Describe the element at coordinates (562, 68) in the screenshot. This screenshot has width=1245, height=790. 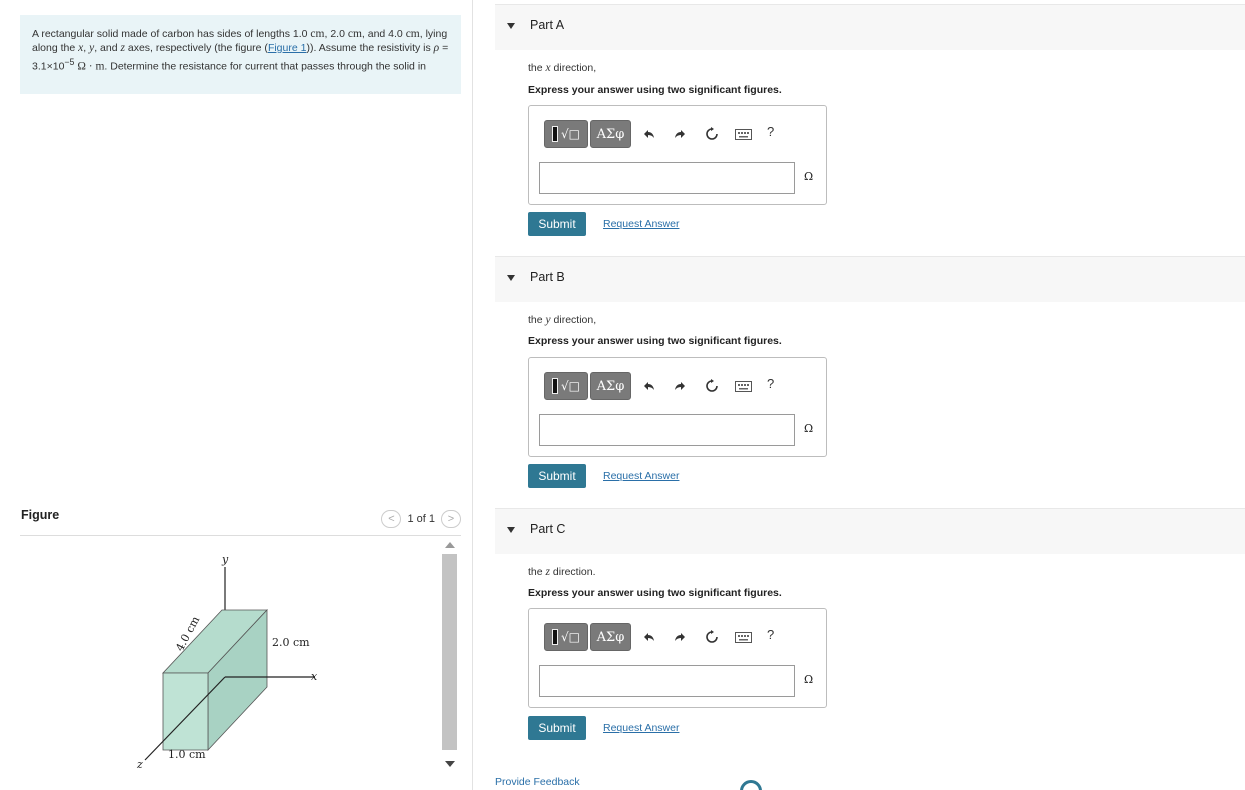
I see `part-a-prompt: the x direction,` at that location.